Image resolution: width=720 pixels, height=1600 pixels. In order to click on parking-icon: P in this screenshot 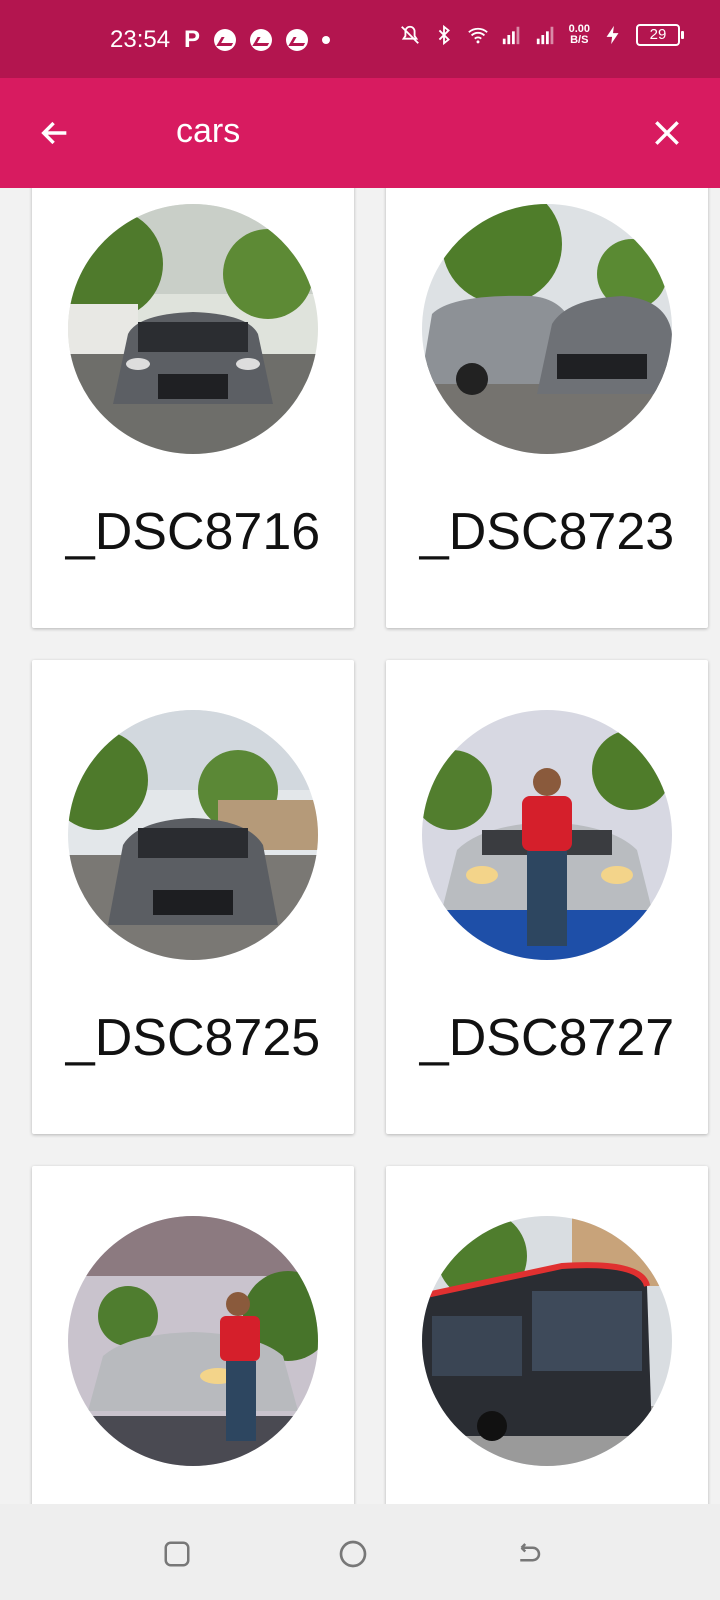, I will do `click(192, 39)`.